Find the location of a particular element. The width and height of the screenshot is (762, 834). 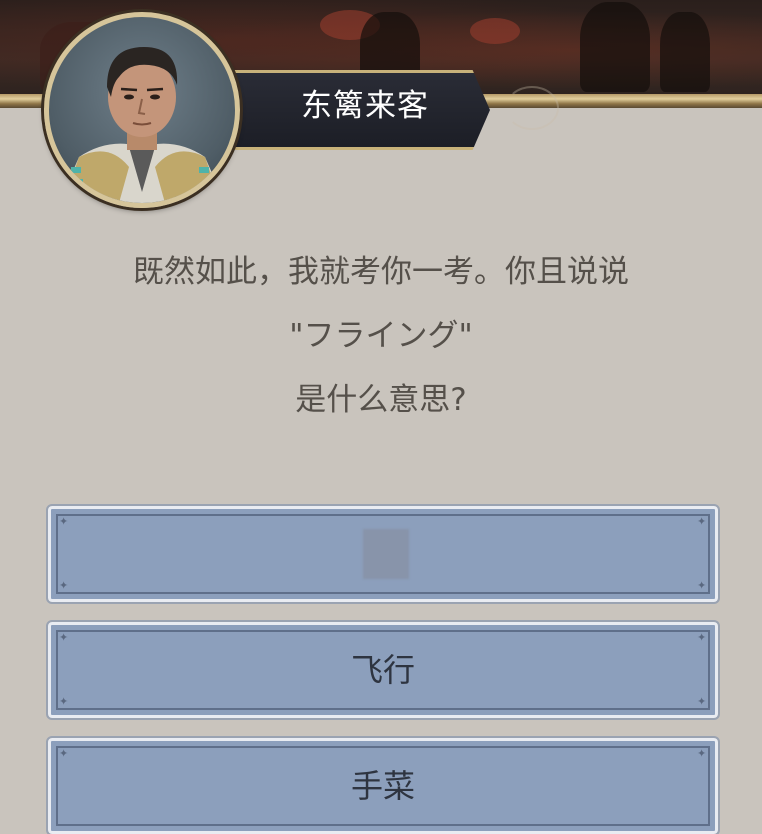

answer-option-1: ✦ ✦ ✦ ✦ is located at coordinates (383, 554).